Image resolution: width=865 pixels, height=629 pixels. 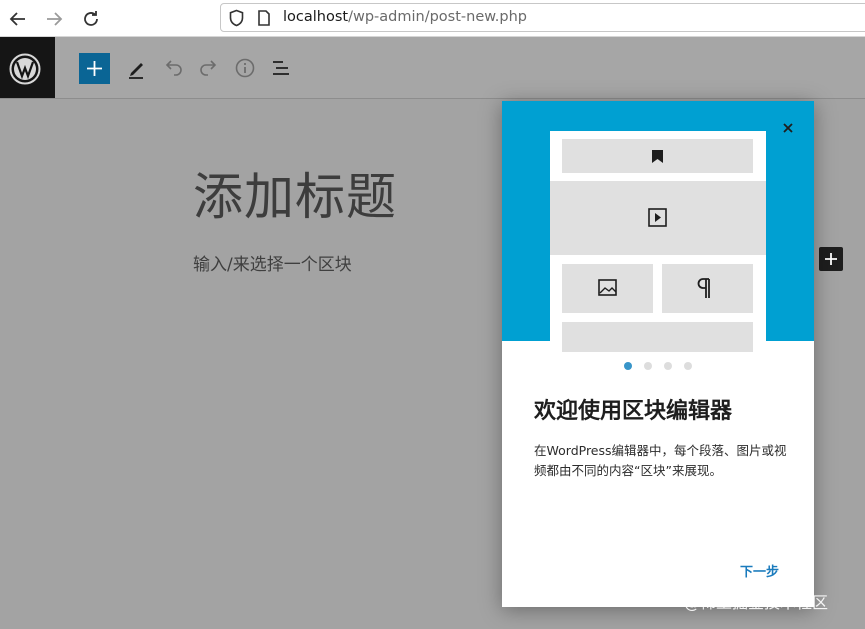 What do you see at coordinates (633, 411) in the screenshot?
I see `guide-heading: 欢迎使用区块编辑器` at bounding box center [633, 411].